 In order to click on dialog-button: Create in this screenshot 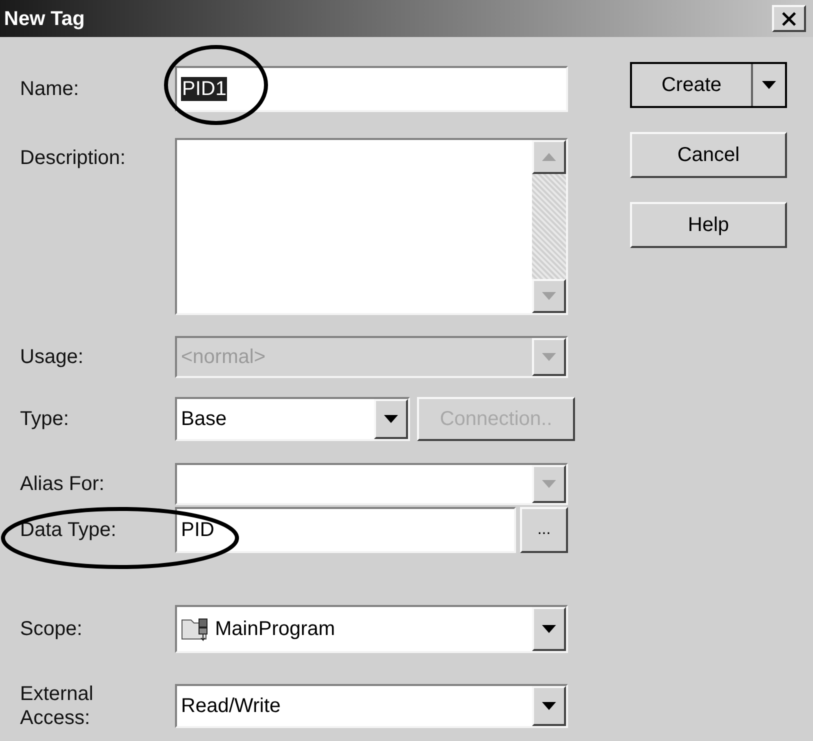, I will do `click(708, 85)`.